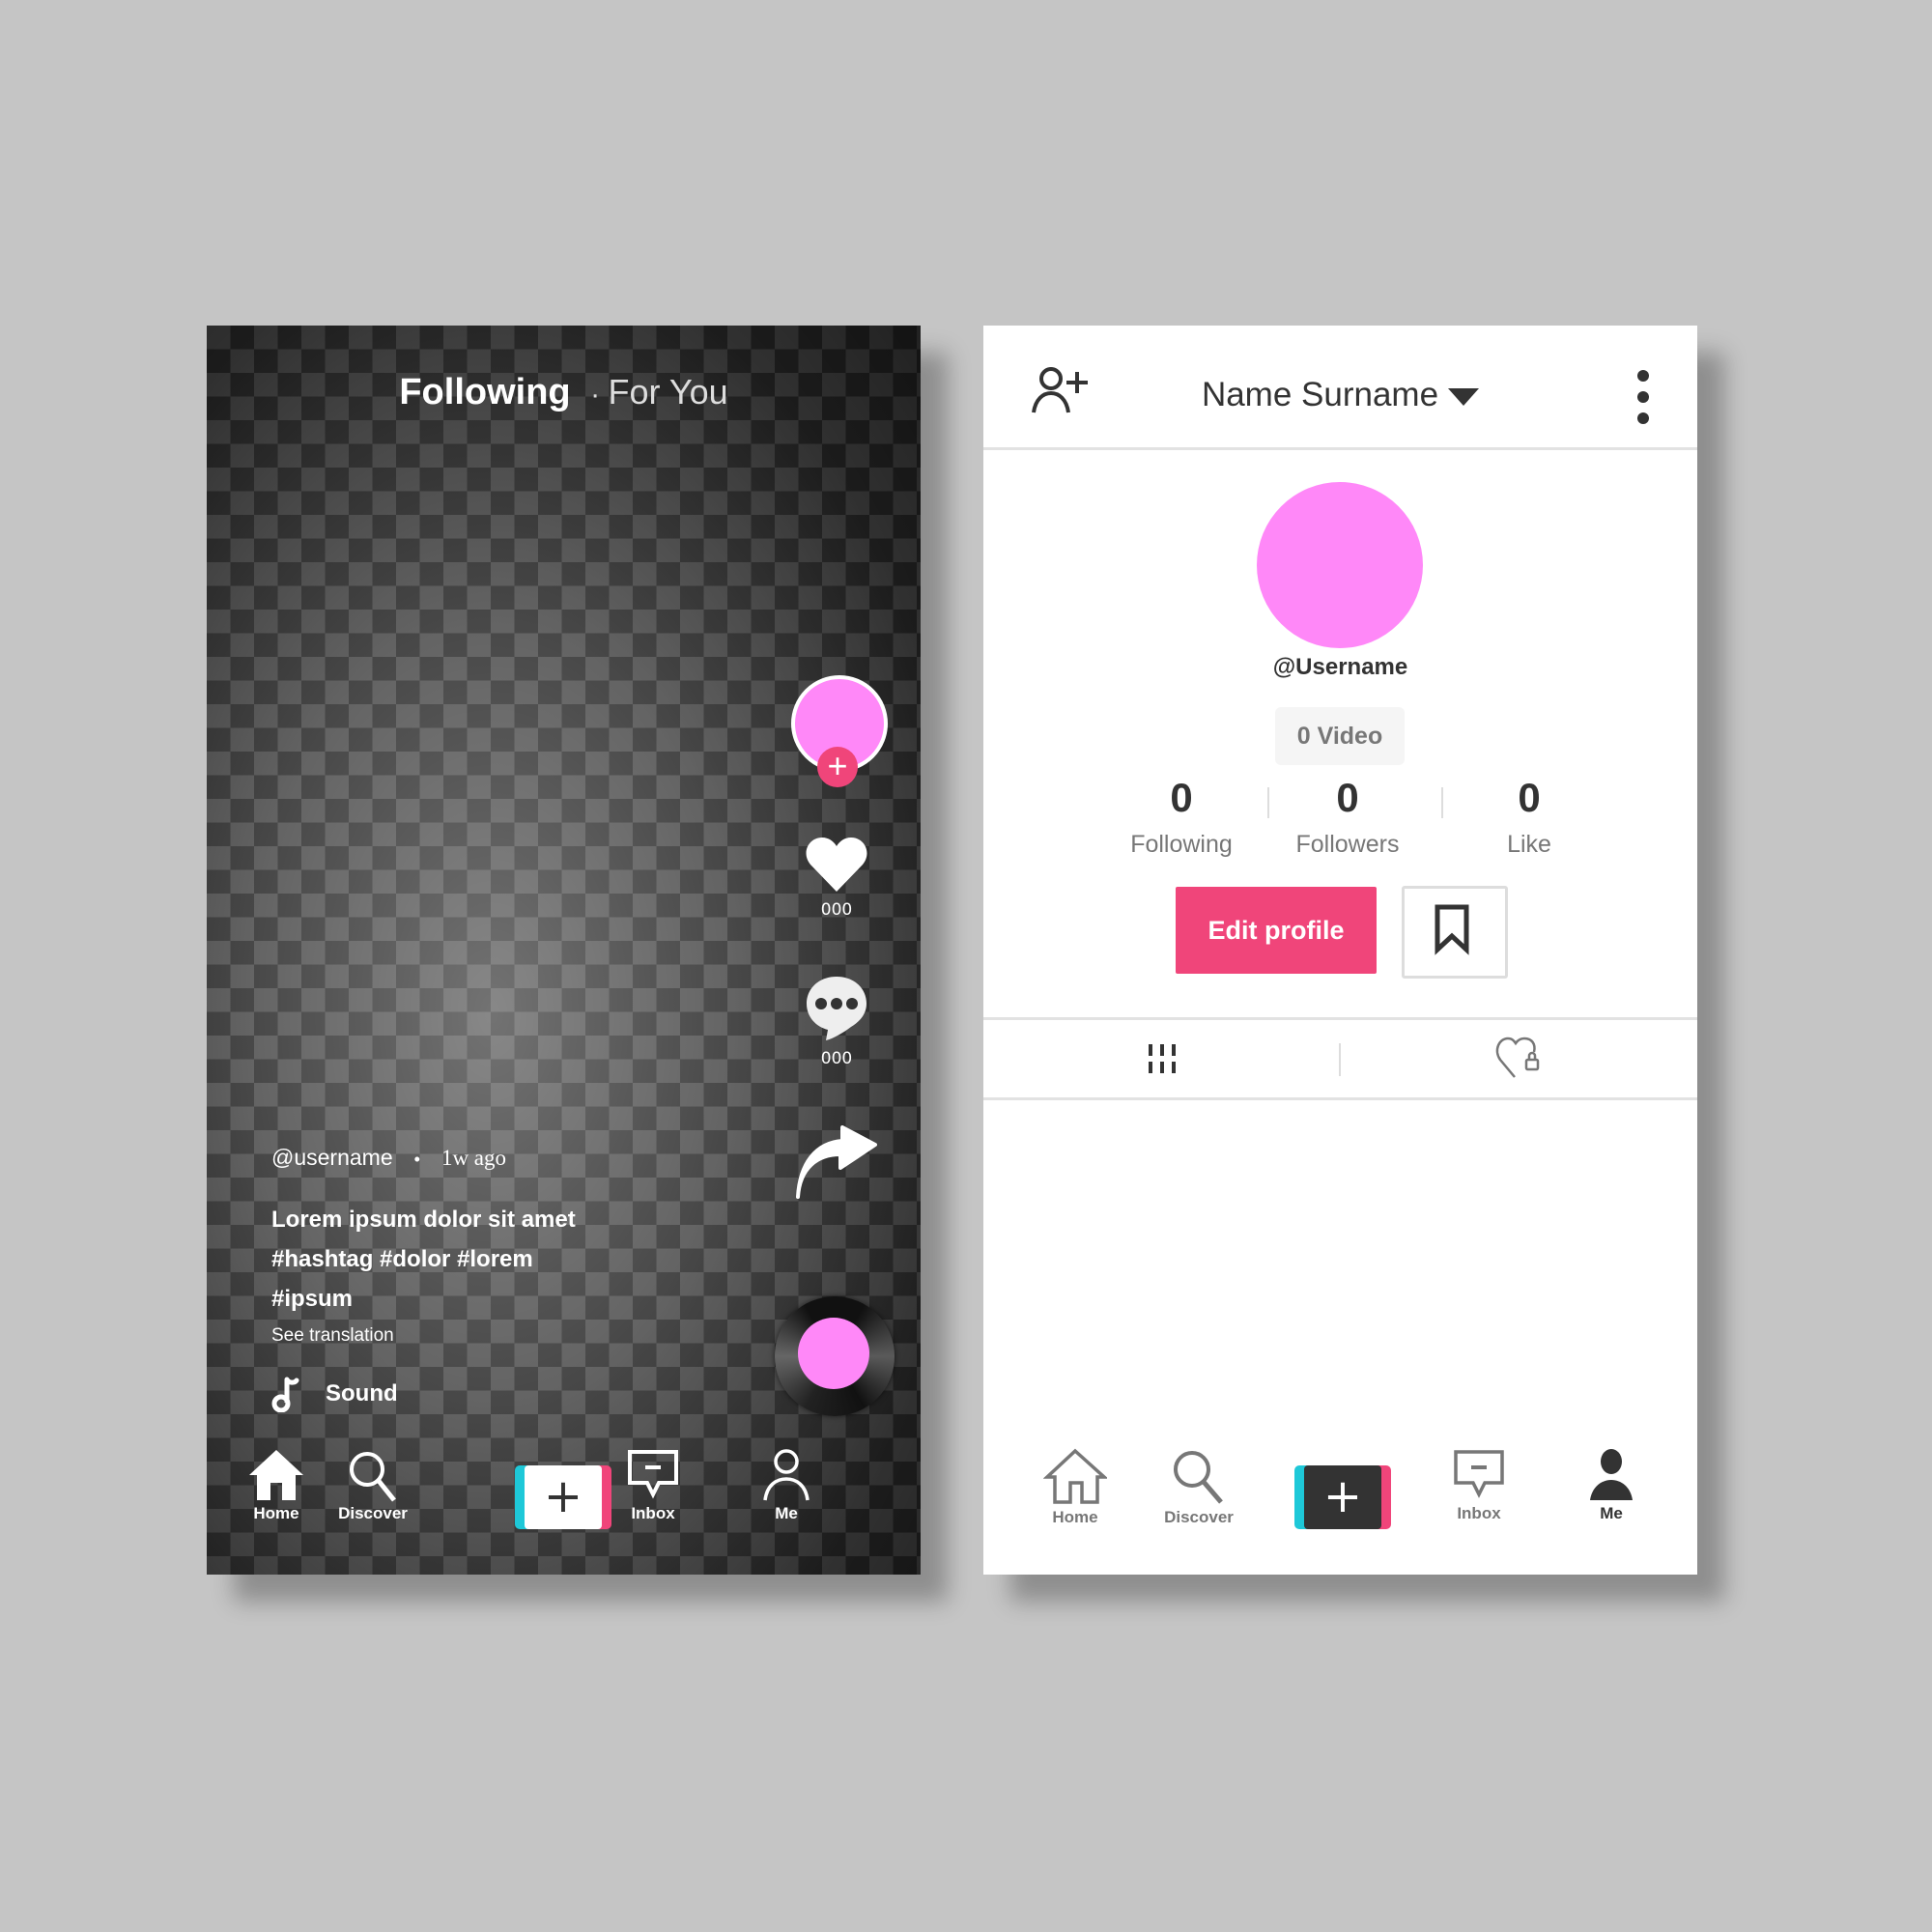  Describe the element at coordinates (1643, 402) in the screenshot. I see `more-options-icon` at that location.